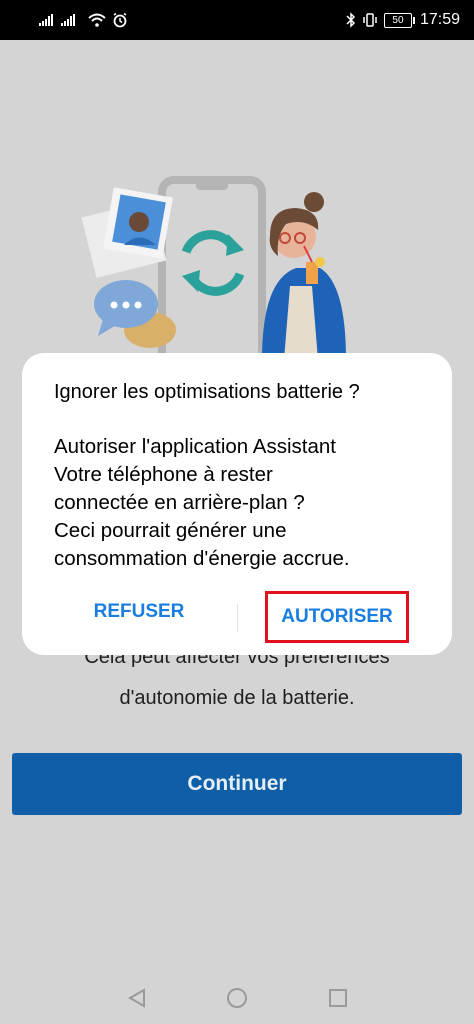 The image size is (474, 1024). I want to click on status-time: 17:59, so click(439, 19).